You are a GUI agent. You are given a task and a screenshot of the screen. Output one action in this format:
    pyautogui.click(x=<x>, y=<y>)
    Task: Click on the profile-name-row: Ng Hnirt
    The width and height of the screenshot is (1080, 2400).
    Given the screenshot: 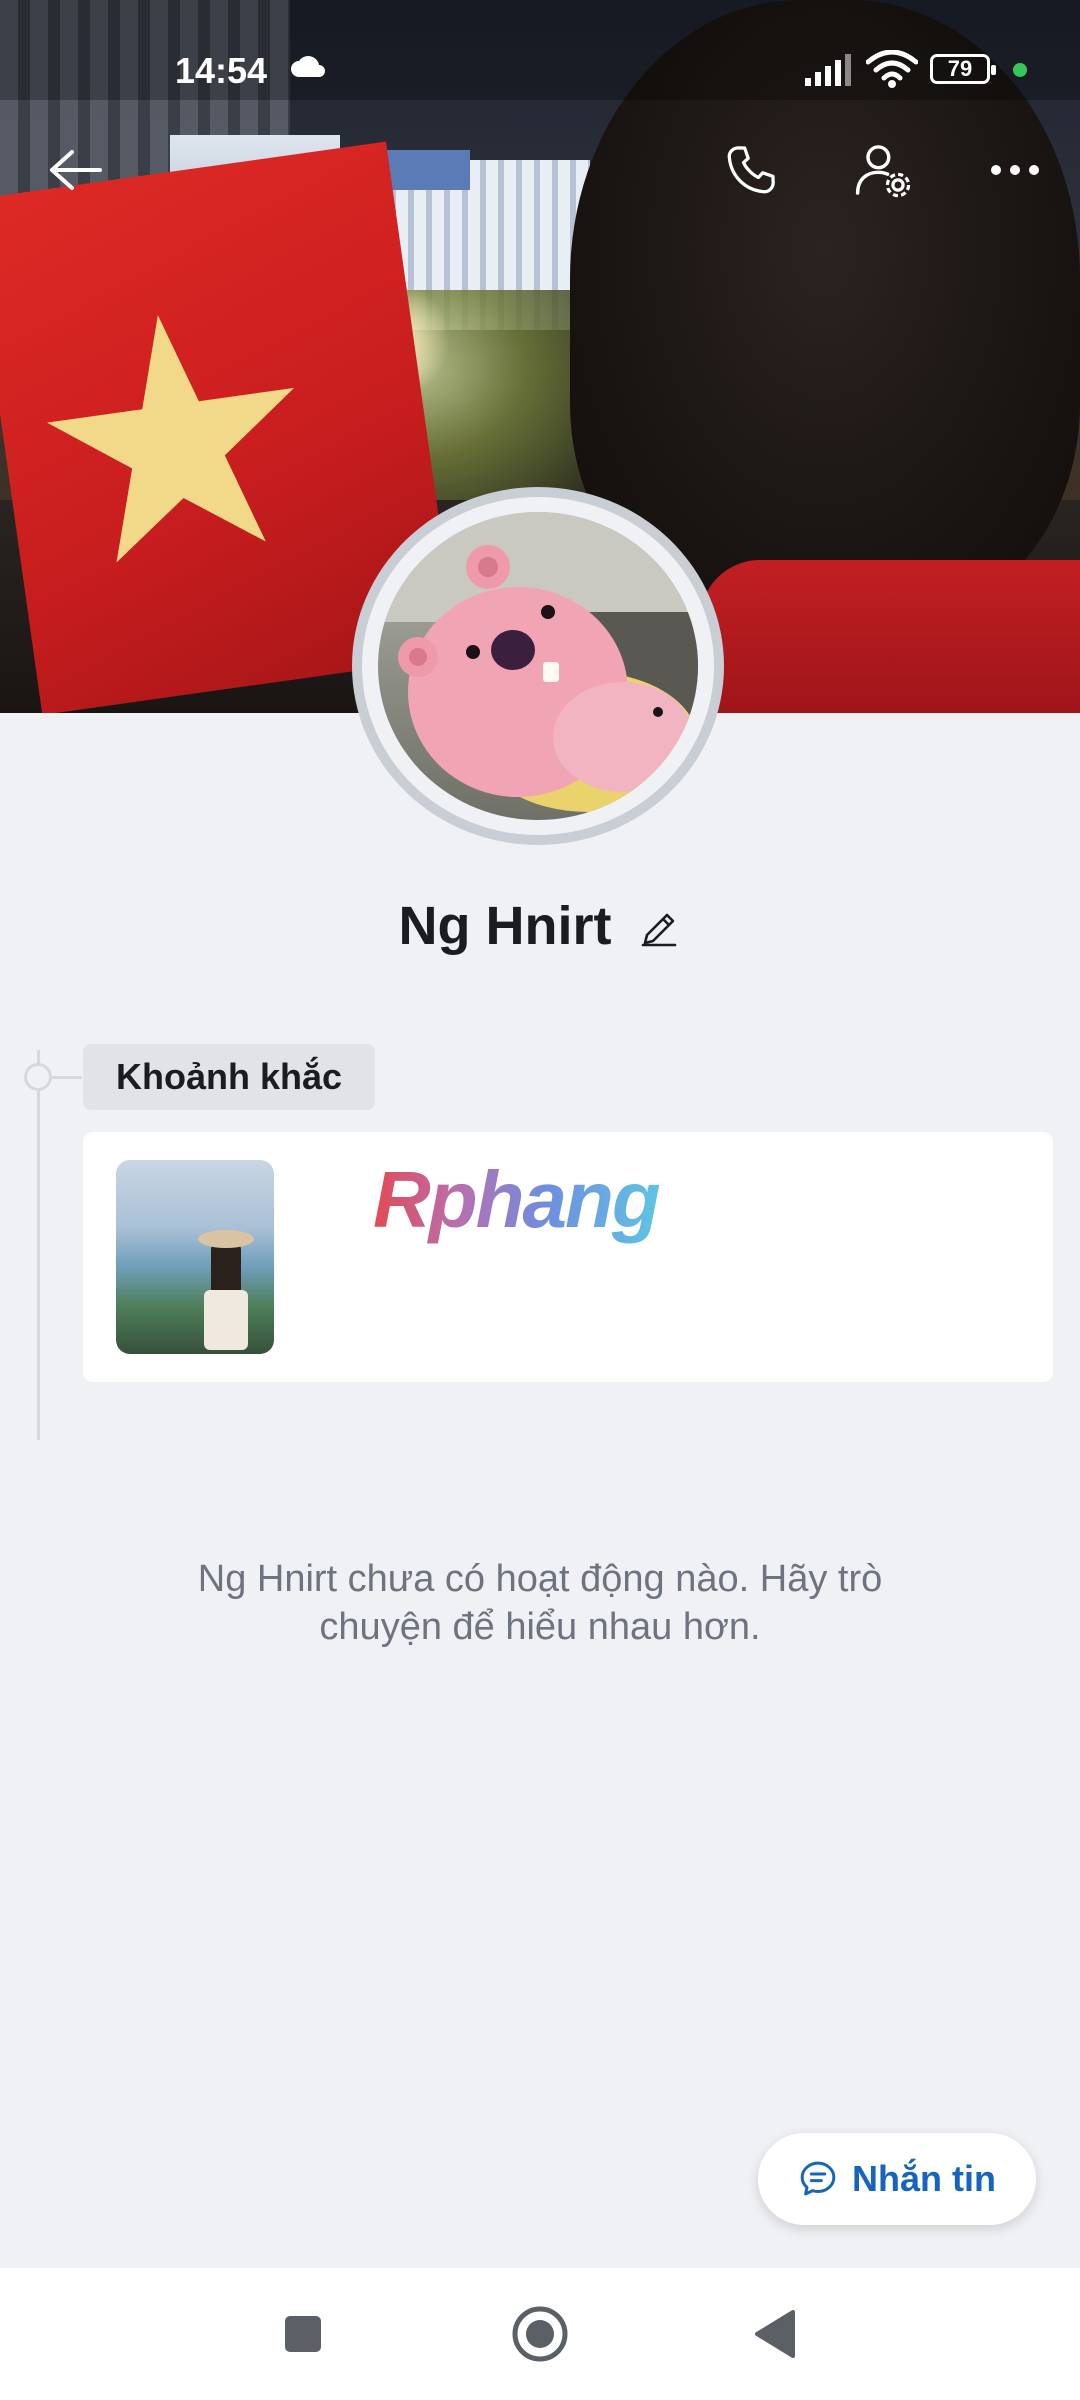 What is the action you would take?
    pyautogui.click(x=540, y=926)
    